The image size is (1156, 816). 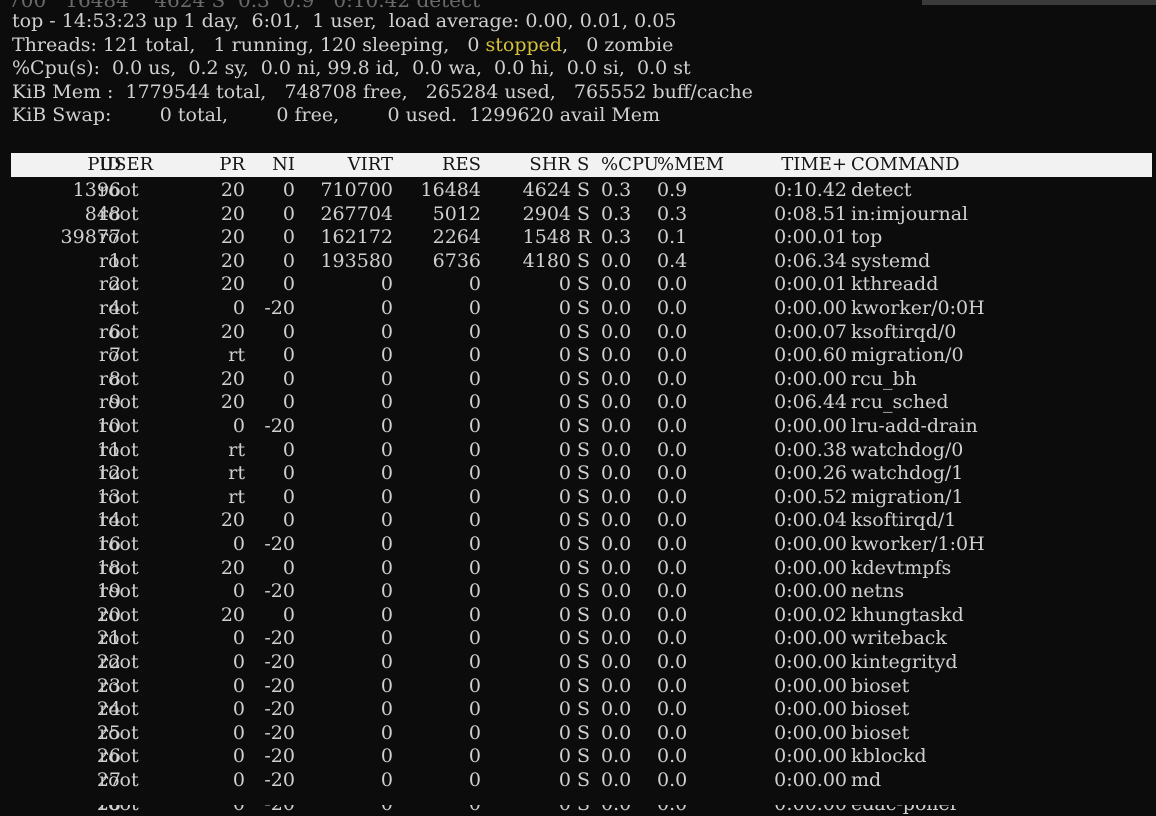 What do you see at coordinates (1039, 2) in the screenshot?
I see `scrollbar` at bounding box center [1039, 2].